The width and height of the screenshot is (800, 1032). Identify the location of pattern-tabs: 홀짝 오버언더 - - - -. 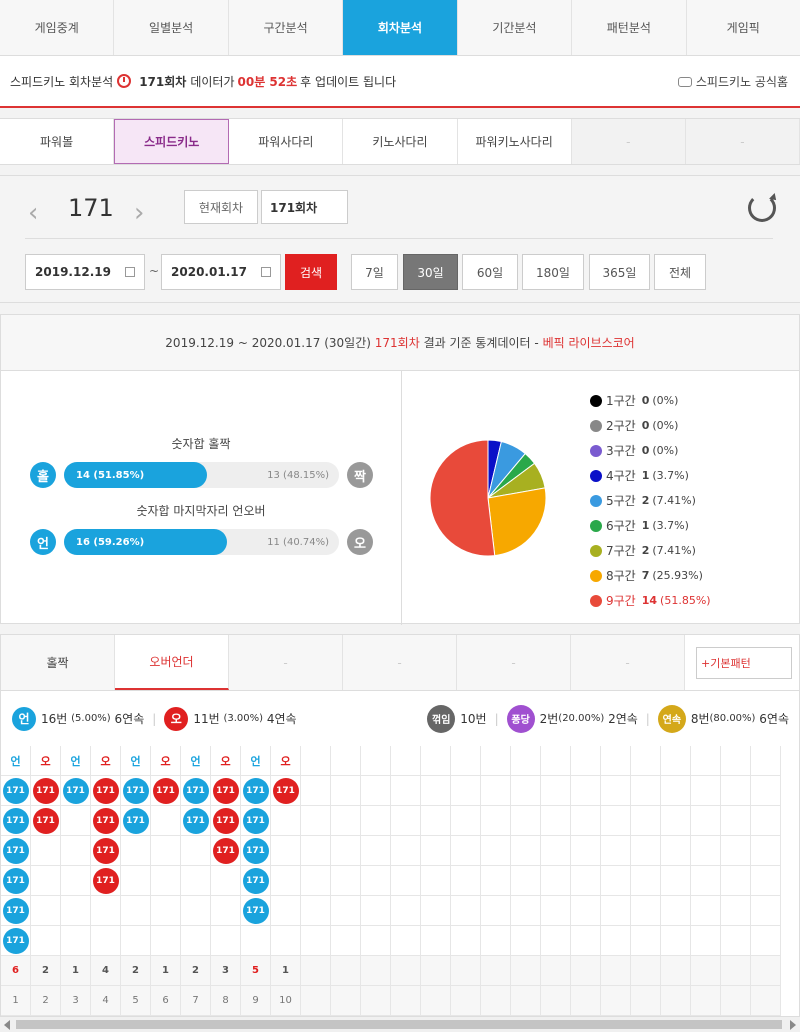
(400, 663).